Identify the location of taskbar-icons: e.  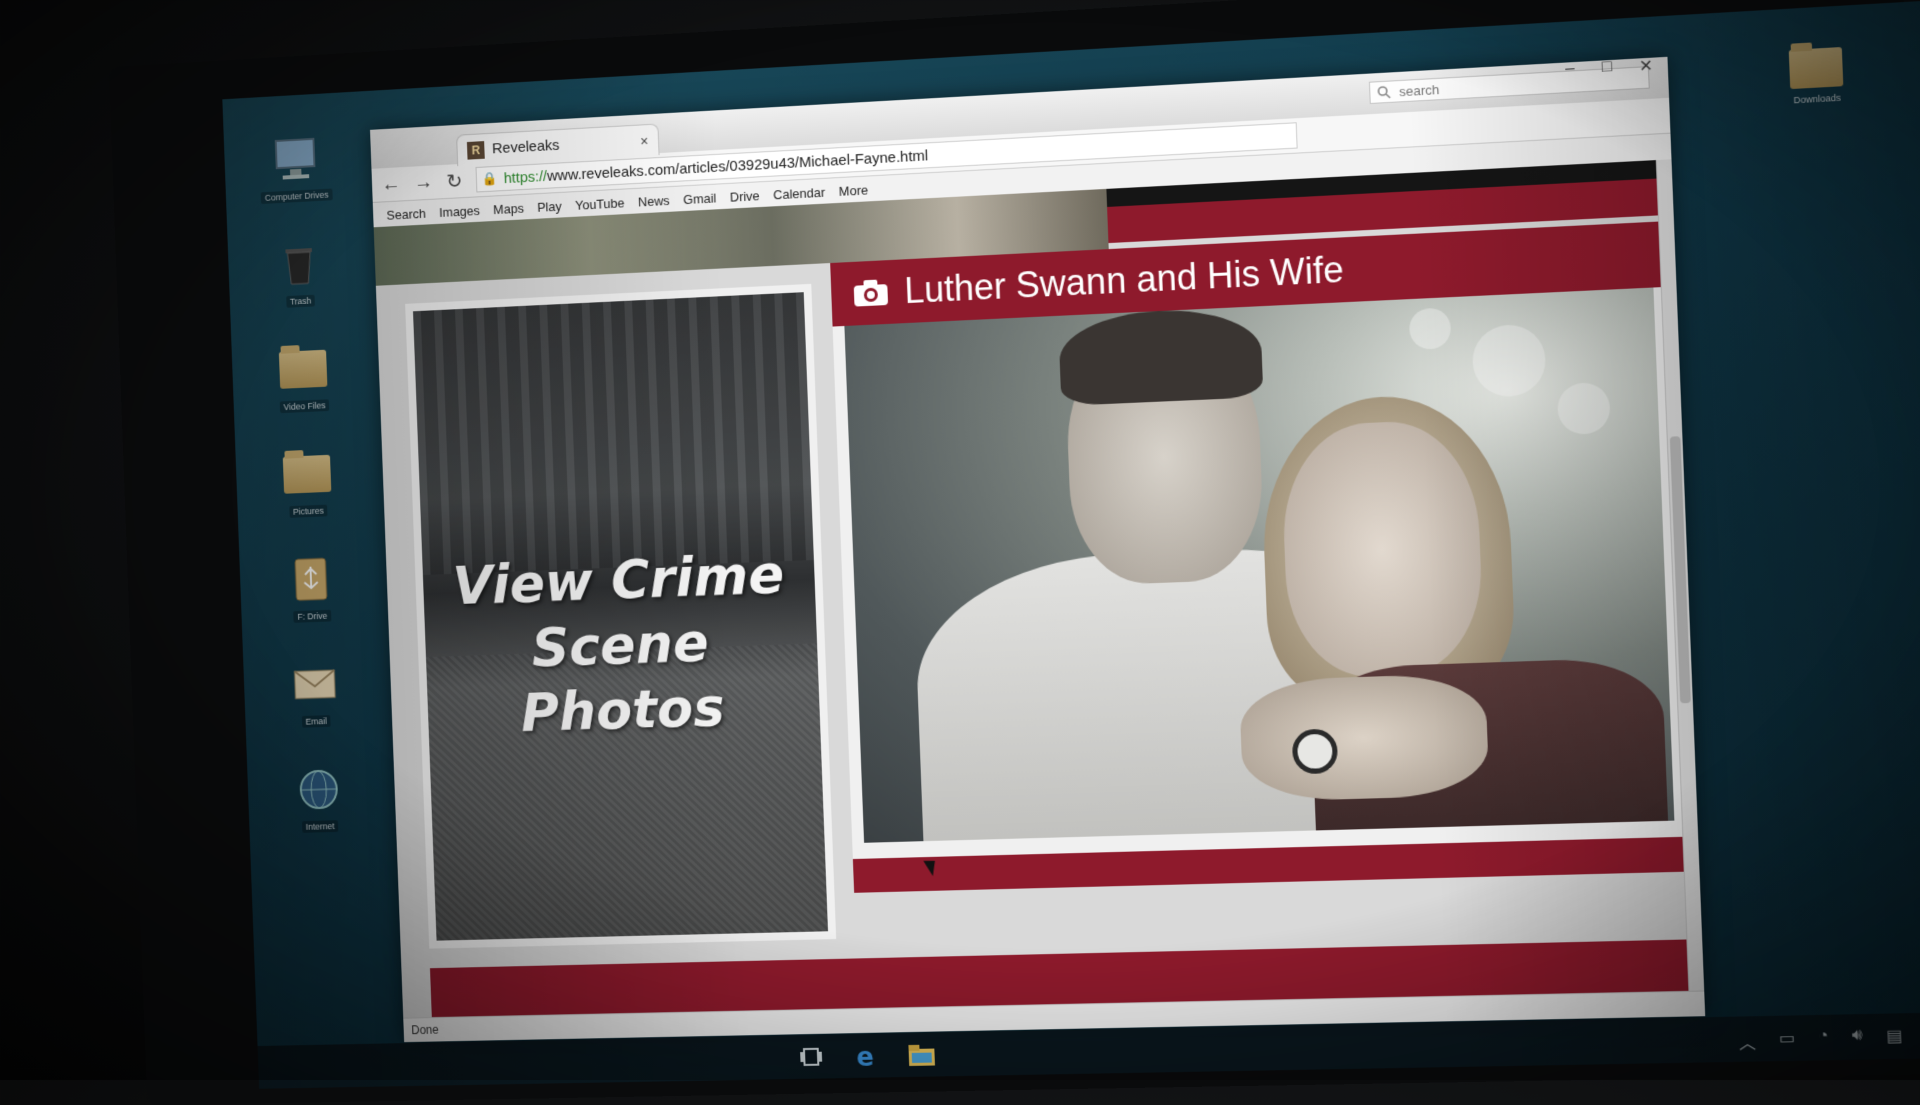
(866, 1056).